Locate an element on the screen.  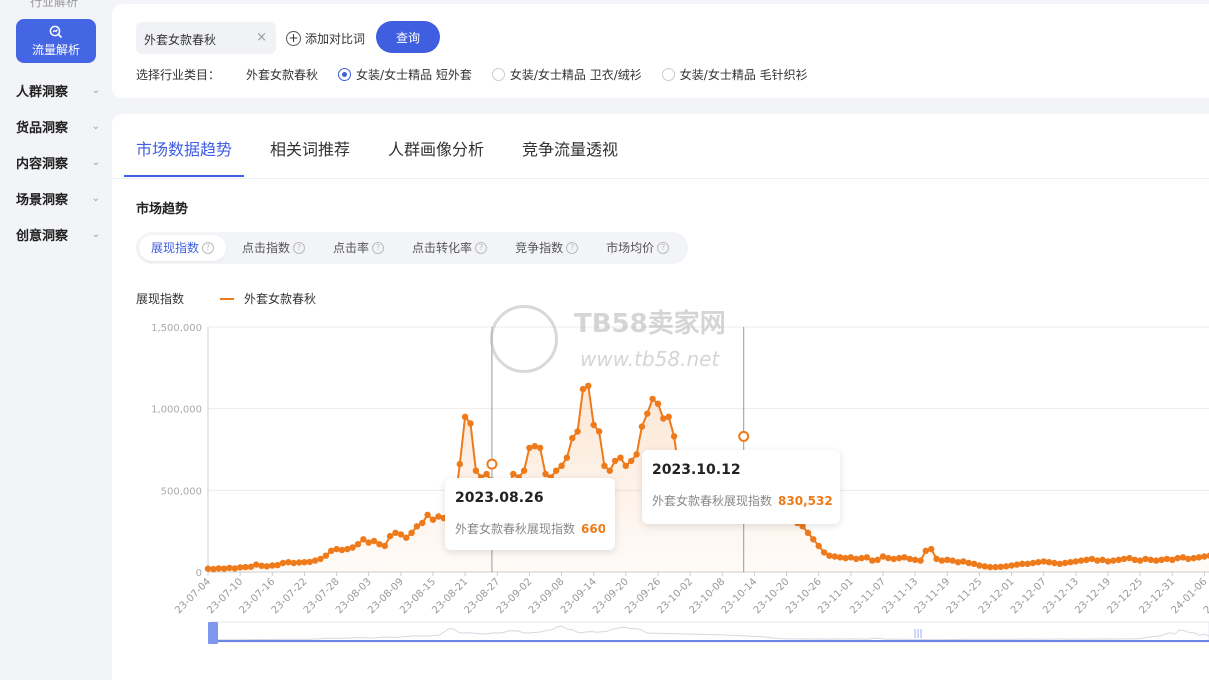
watermark-url: www.tb58.net is located at coordinates (650, 359).